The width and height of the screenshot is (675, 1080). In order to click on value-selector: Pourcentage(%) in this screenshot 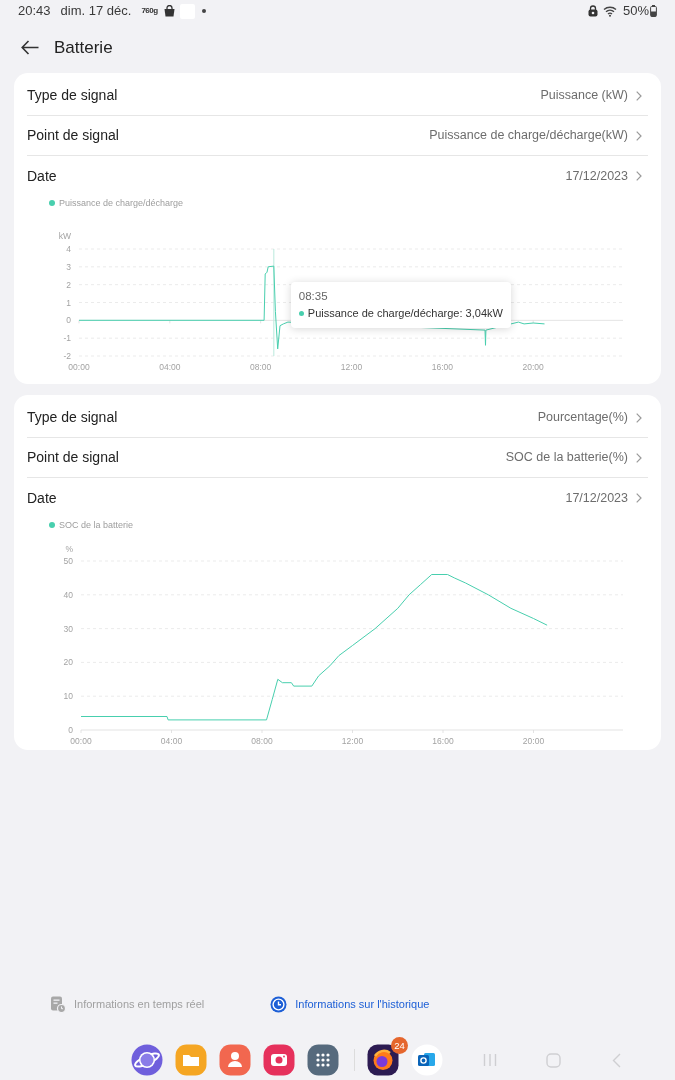, I will do `click(592, 417)`.